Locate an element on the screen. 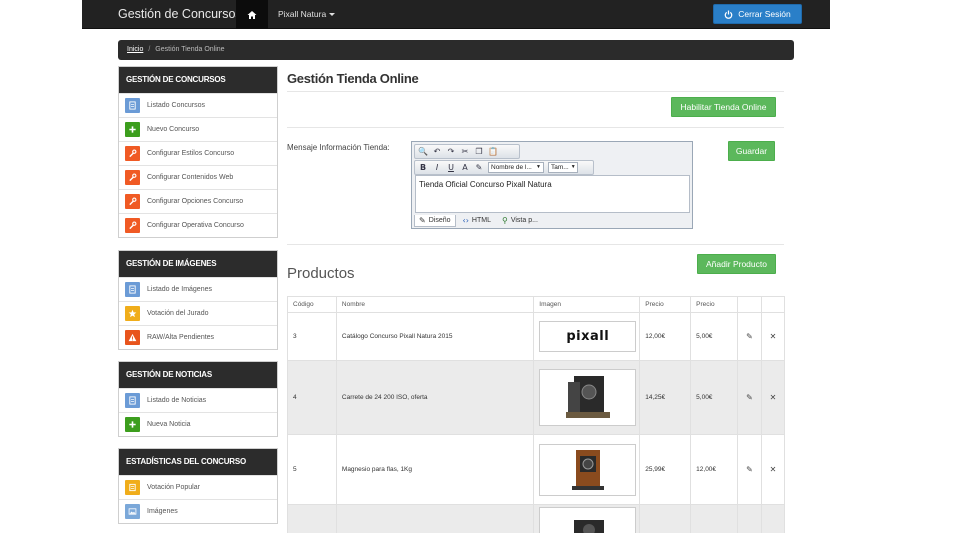 This screenshot has height=533, width=960. wrench-icon is located at coordinates (132, 177).